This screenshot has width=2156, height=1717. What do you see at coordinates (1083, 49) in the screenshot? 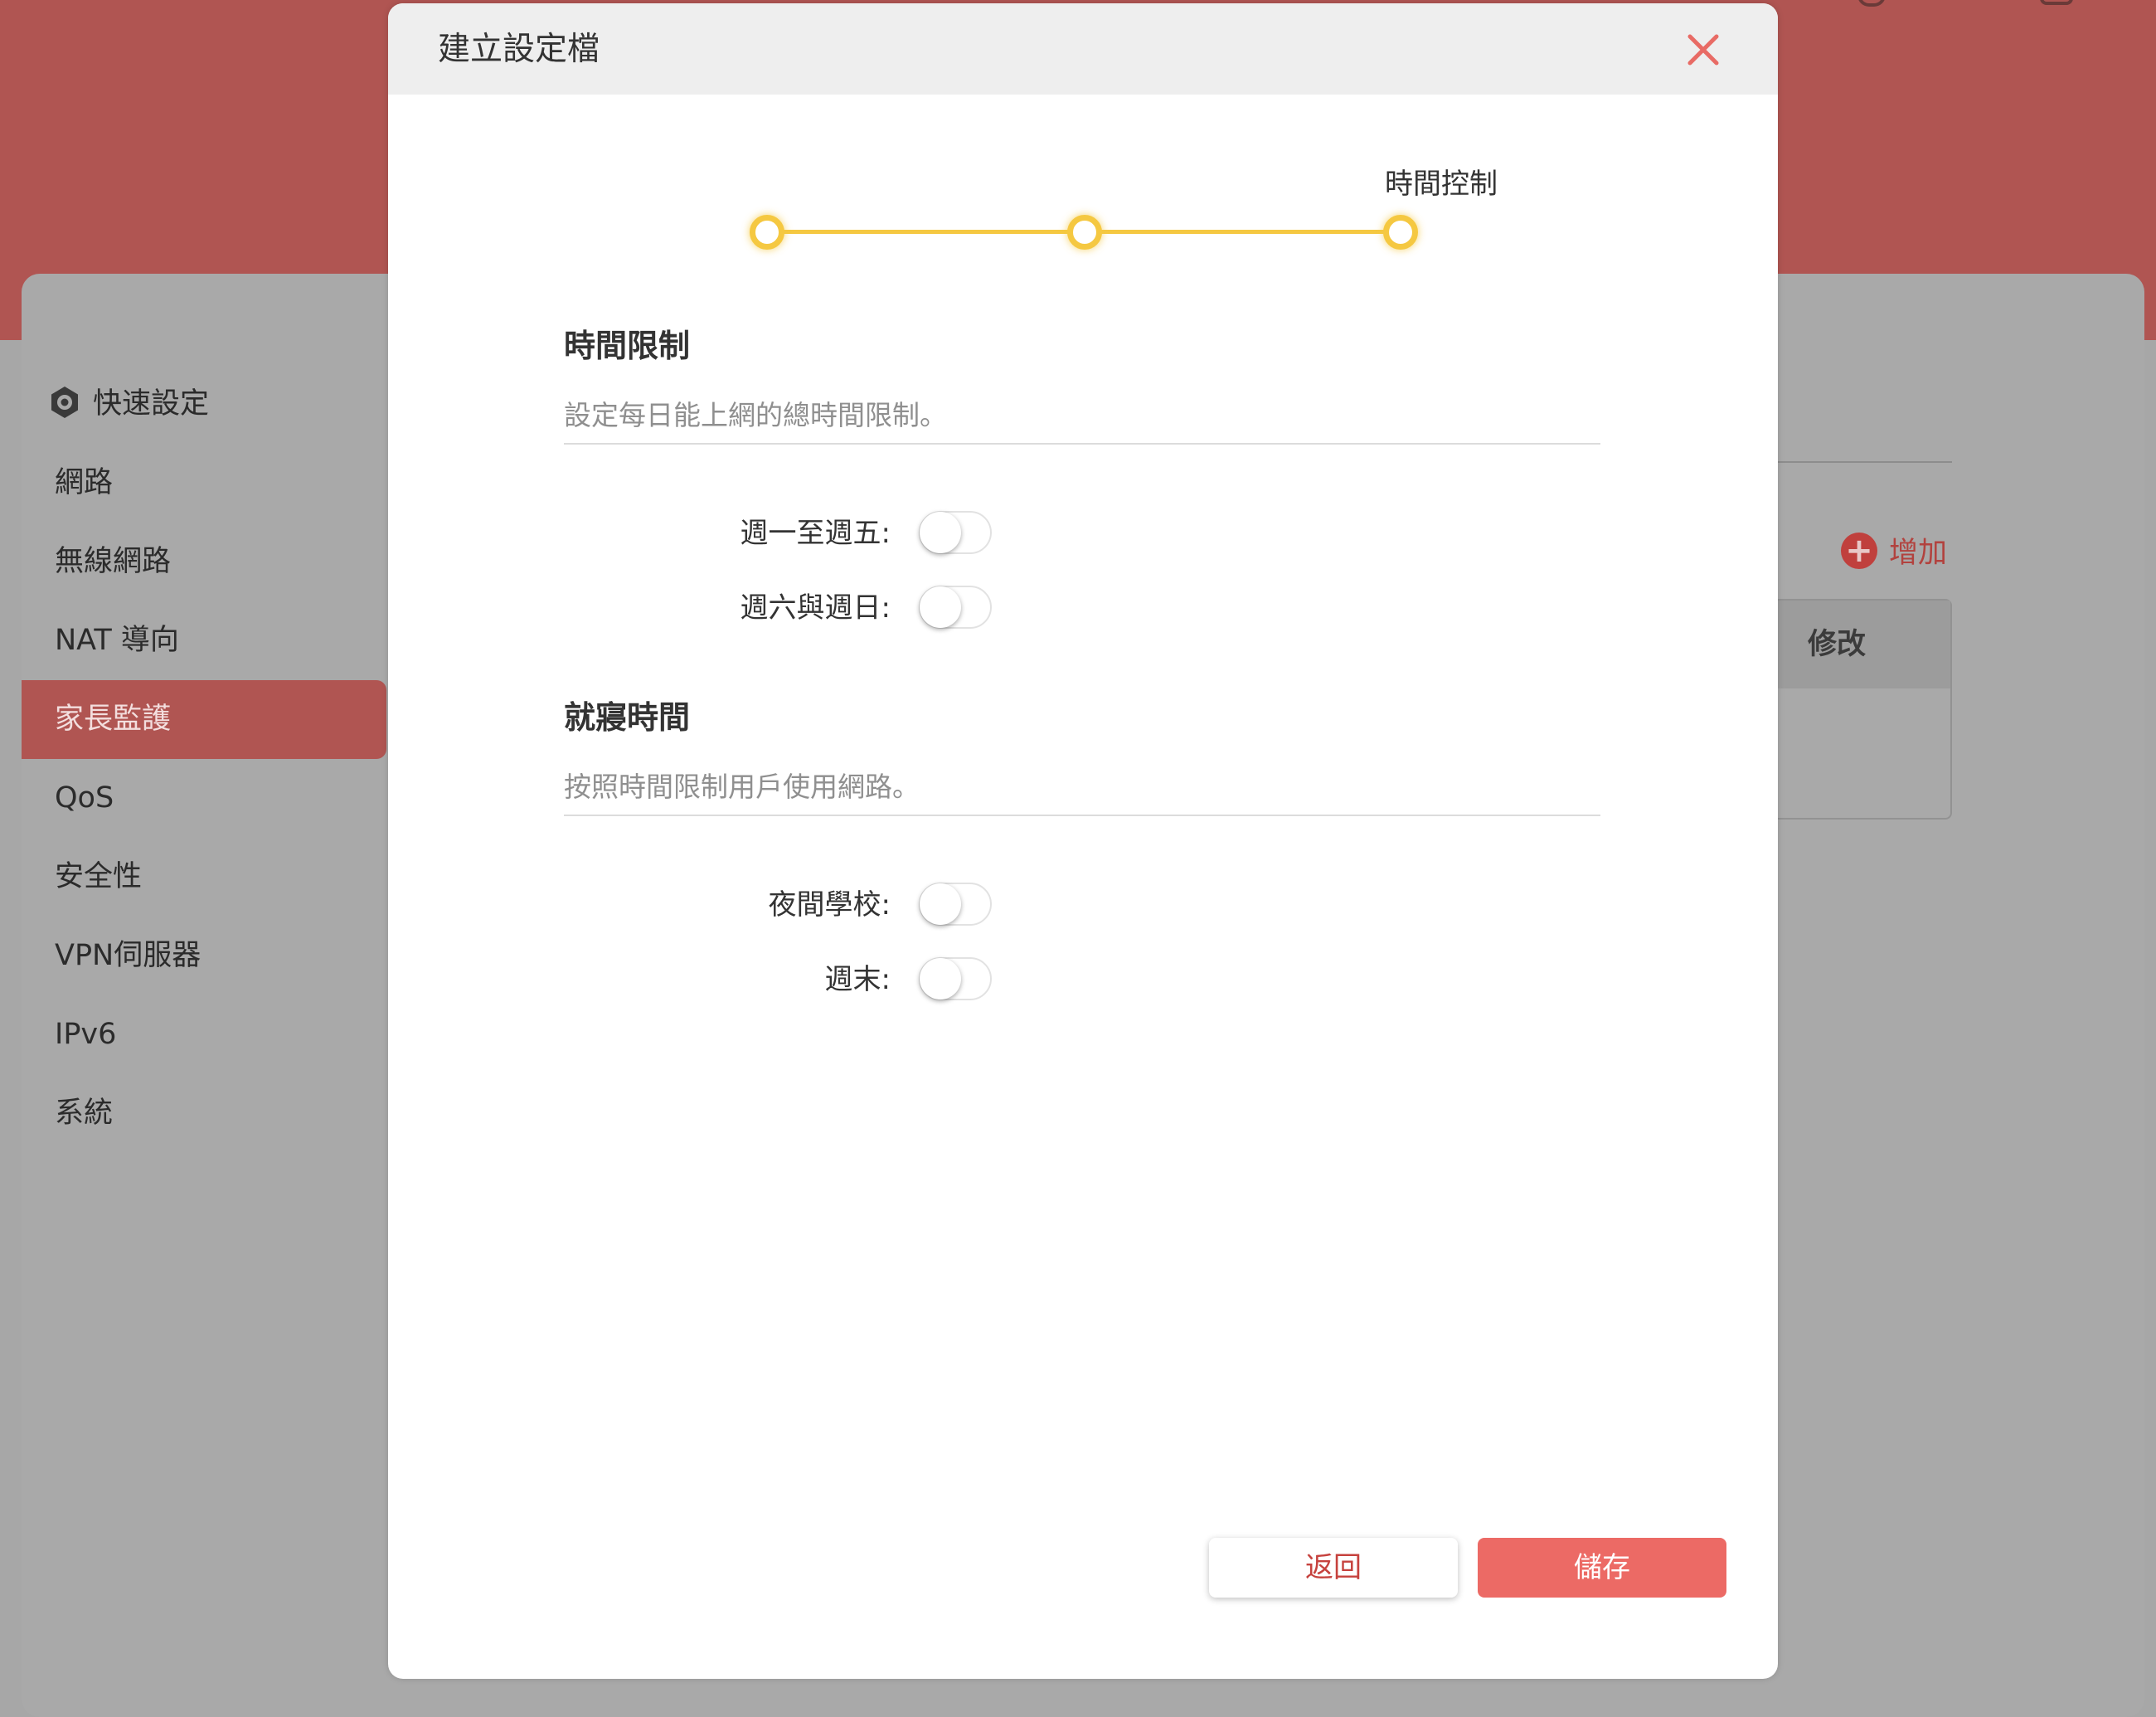
I see `dialog-header: 建立設定檔` at bounding box center [1083, 49].